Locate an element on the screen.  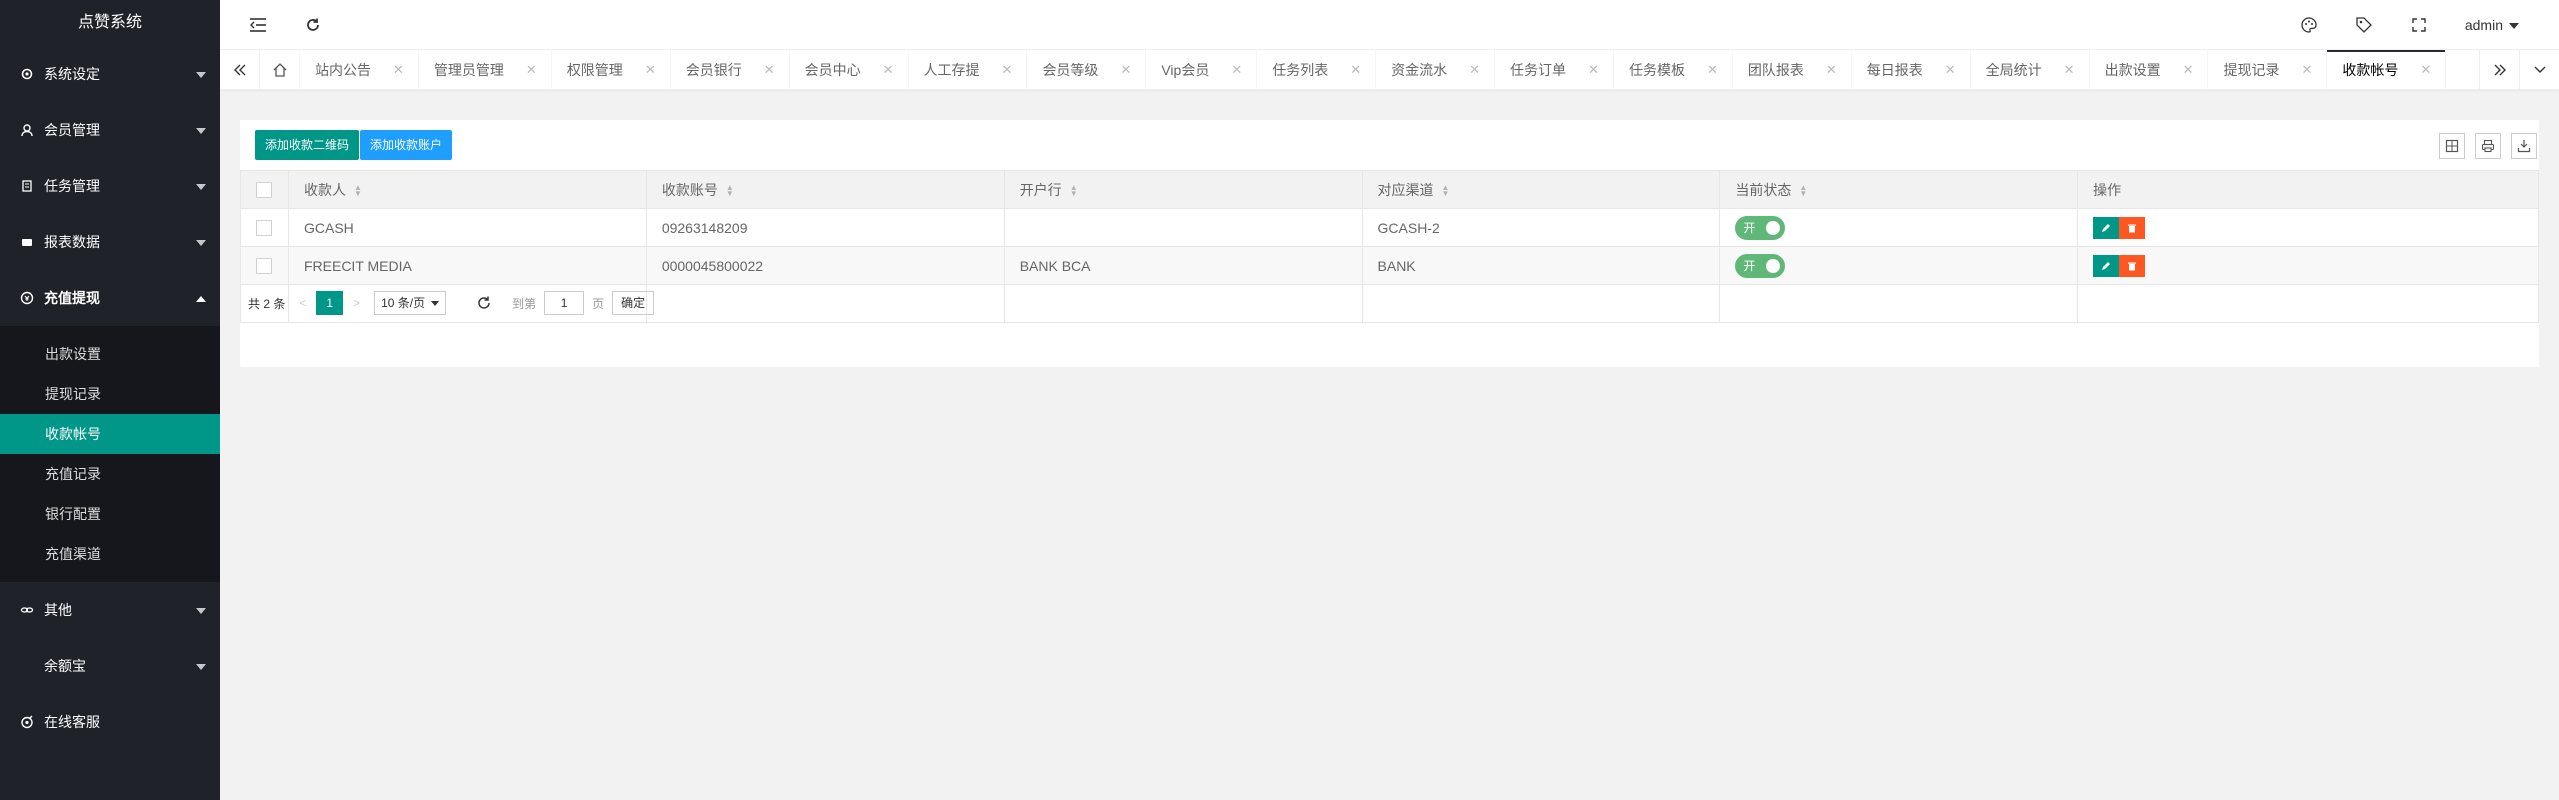
tab-item: 站内公告 ✕ is located at coordinates (359, 70).